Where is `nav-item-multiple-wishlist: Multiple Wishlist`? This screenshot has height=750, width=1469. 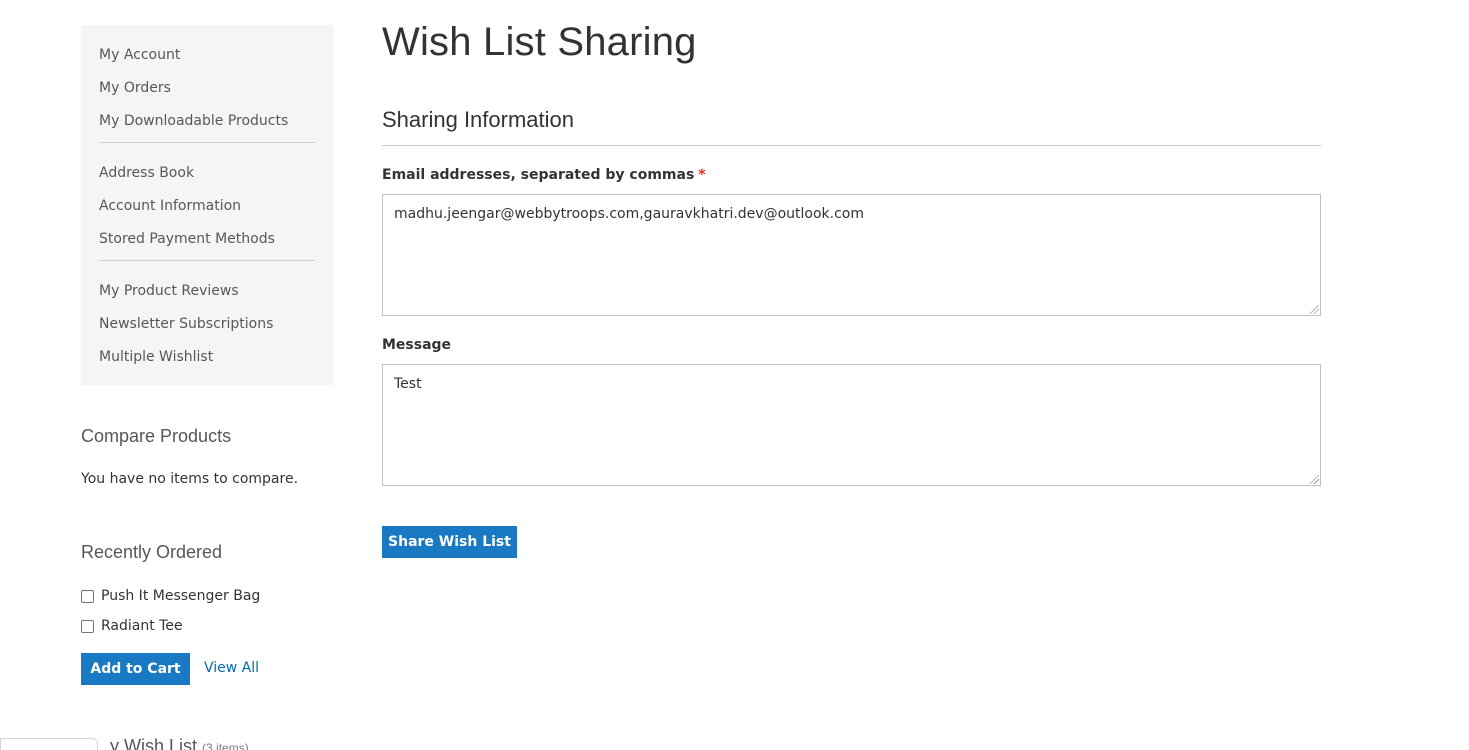
nav-item-multiple-wishlist: Multiple Wishlist is located at coordinates (207, 360).